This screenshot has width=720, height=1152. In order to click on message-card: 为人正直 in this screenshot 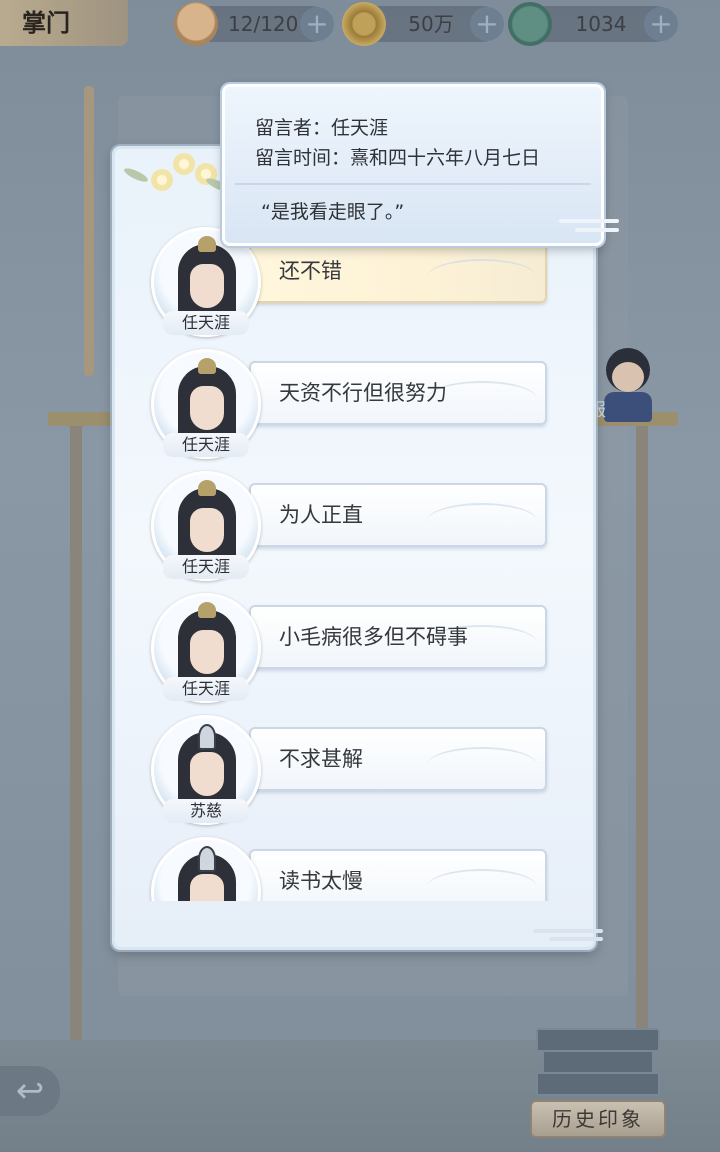, I will do `click(398, 515)`.